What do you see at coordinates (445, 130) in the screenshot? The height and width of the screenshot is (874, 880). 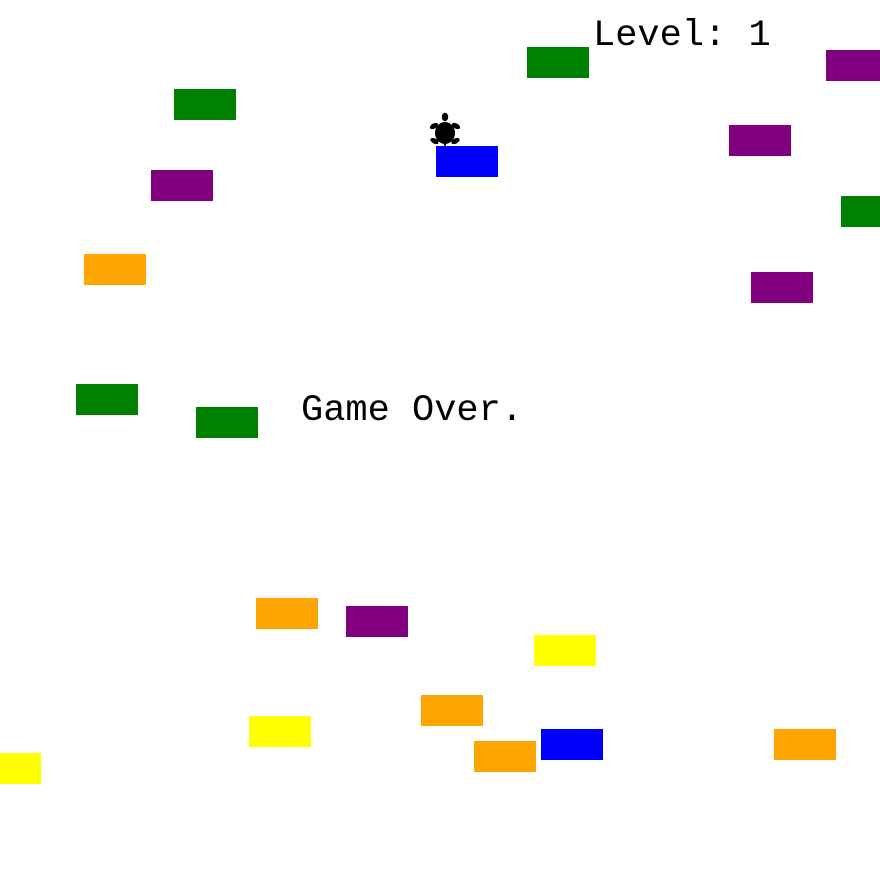 I see `turtle-icon` at bounding box center [445, 130].